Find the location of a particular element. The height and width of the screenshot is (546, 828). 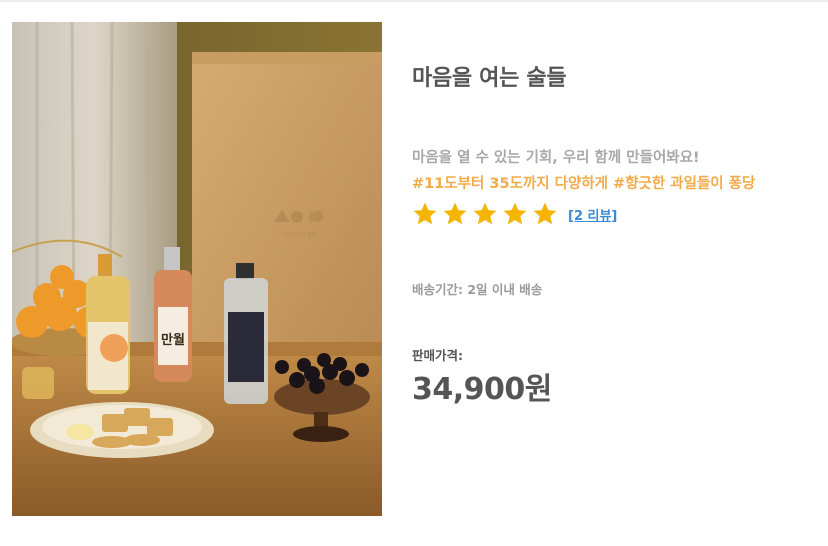

review-count-link: [2 리뷰] is located at coordinates (592, 214).